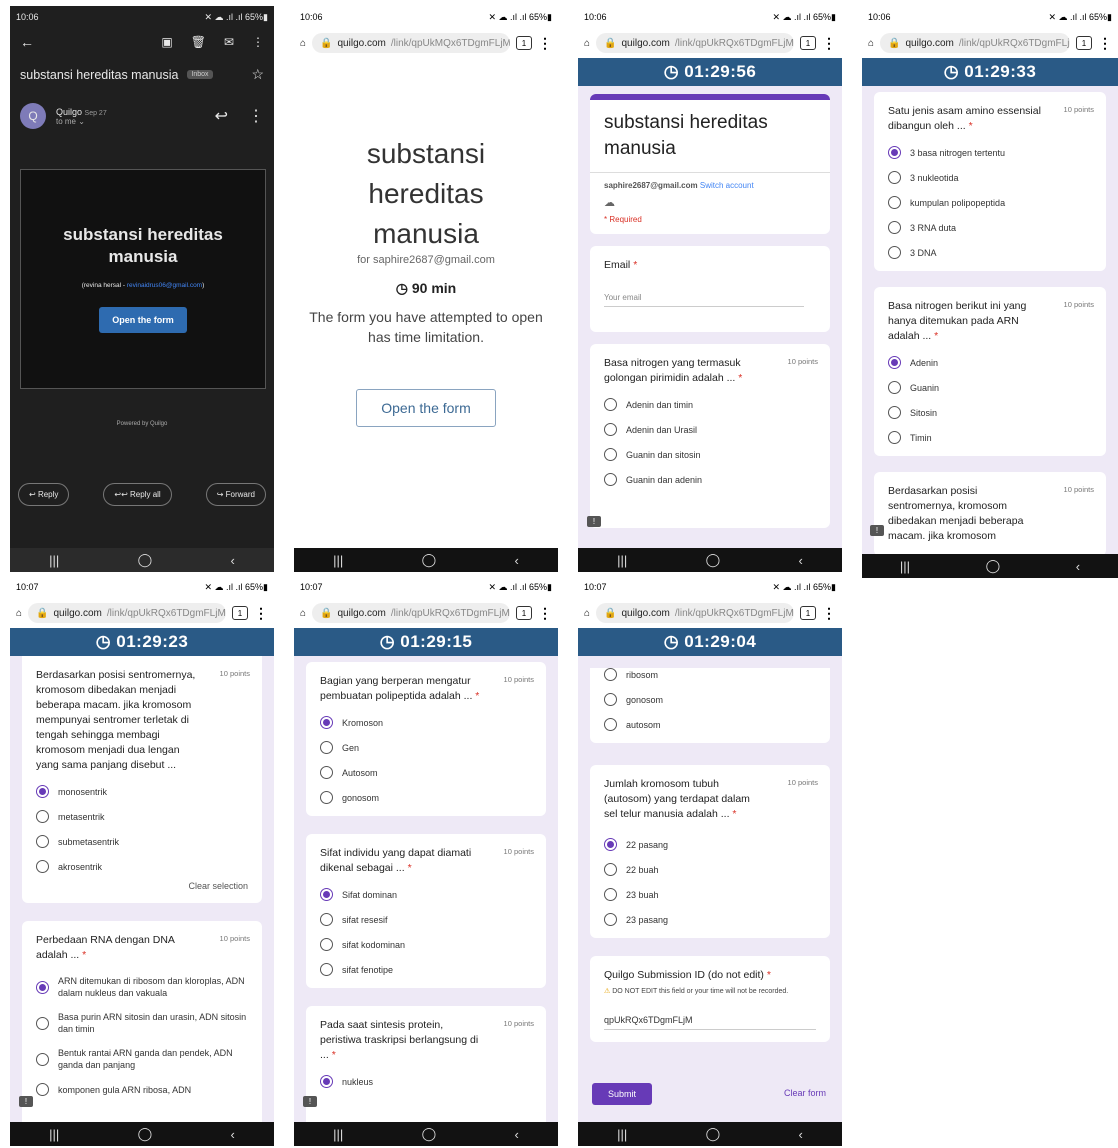  Describe the element at coordinates (426, 919) in the screenshot. I see `option: sifat resesif` at that location.